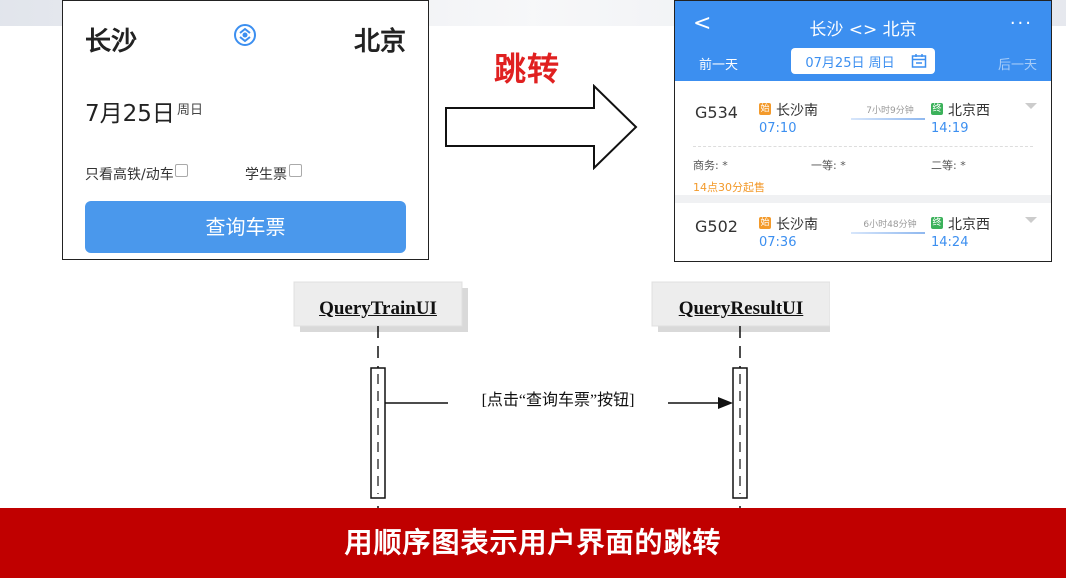 The image size is (1066, 578). What do you see at coordinates (950, 242) in the screenshot?
I see `arrive-time: 14:24` at bounding box center [950, 242].